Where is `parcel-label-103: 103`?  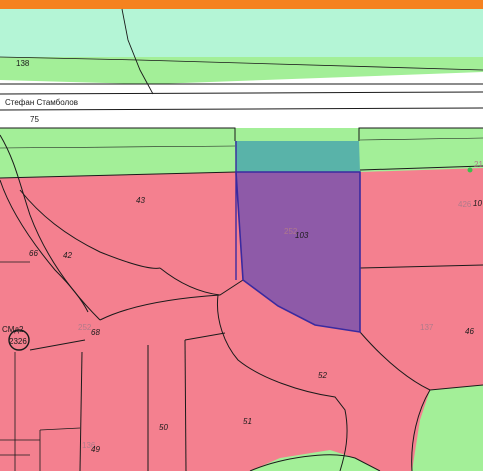
parcel-label-103: 103 is located at coordinates (302, 235).